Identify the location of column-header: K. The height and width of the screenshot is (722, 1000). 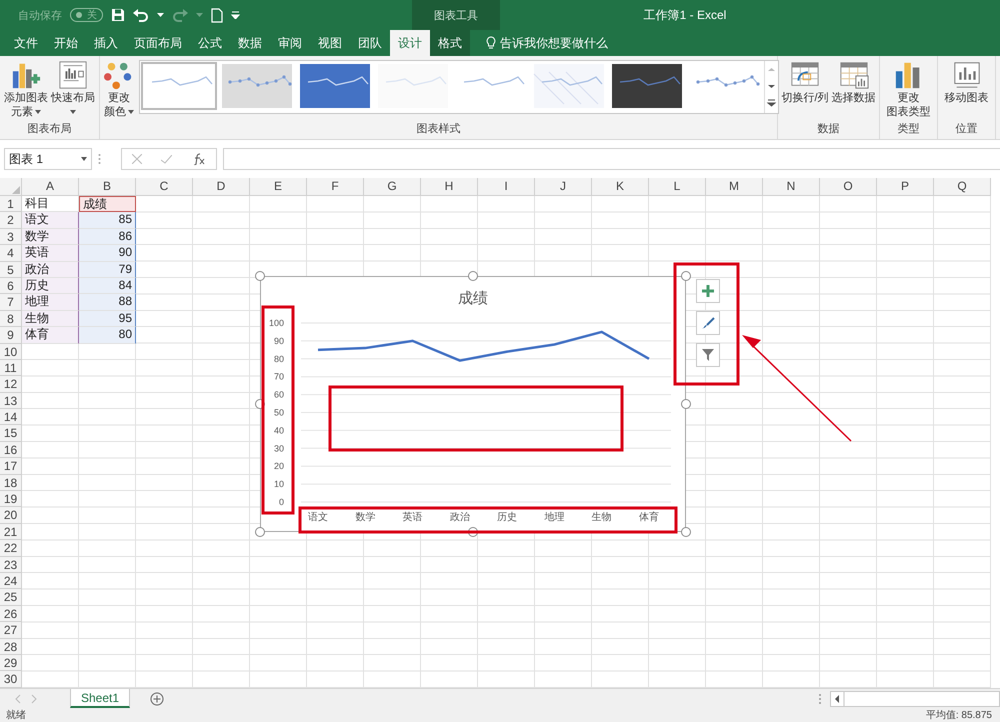
(620, 187).